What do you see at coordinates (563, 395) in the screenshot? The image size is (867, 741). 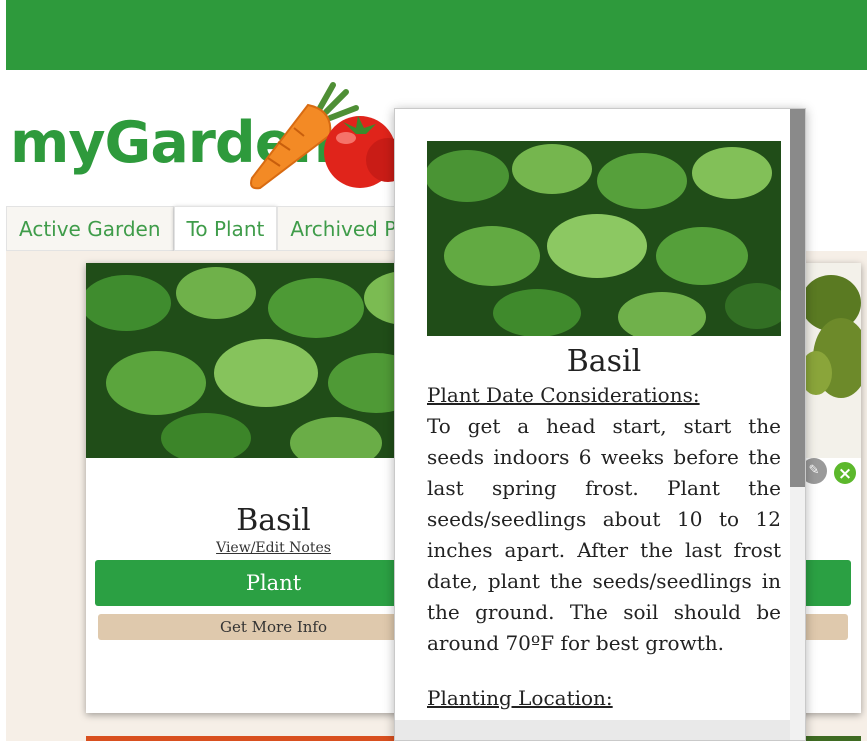 I see `plant-date-heading: Plant Date Considerations:` at bounding box center [563, 395].